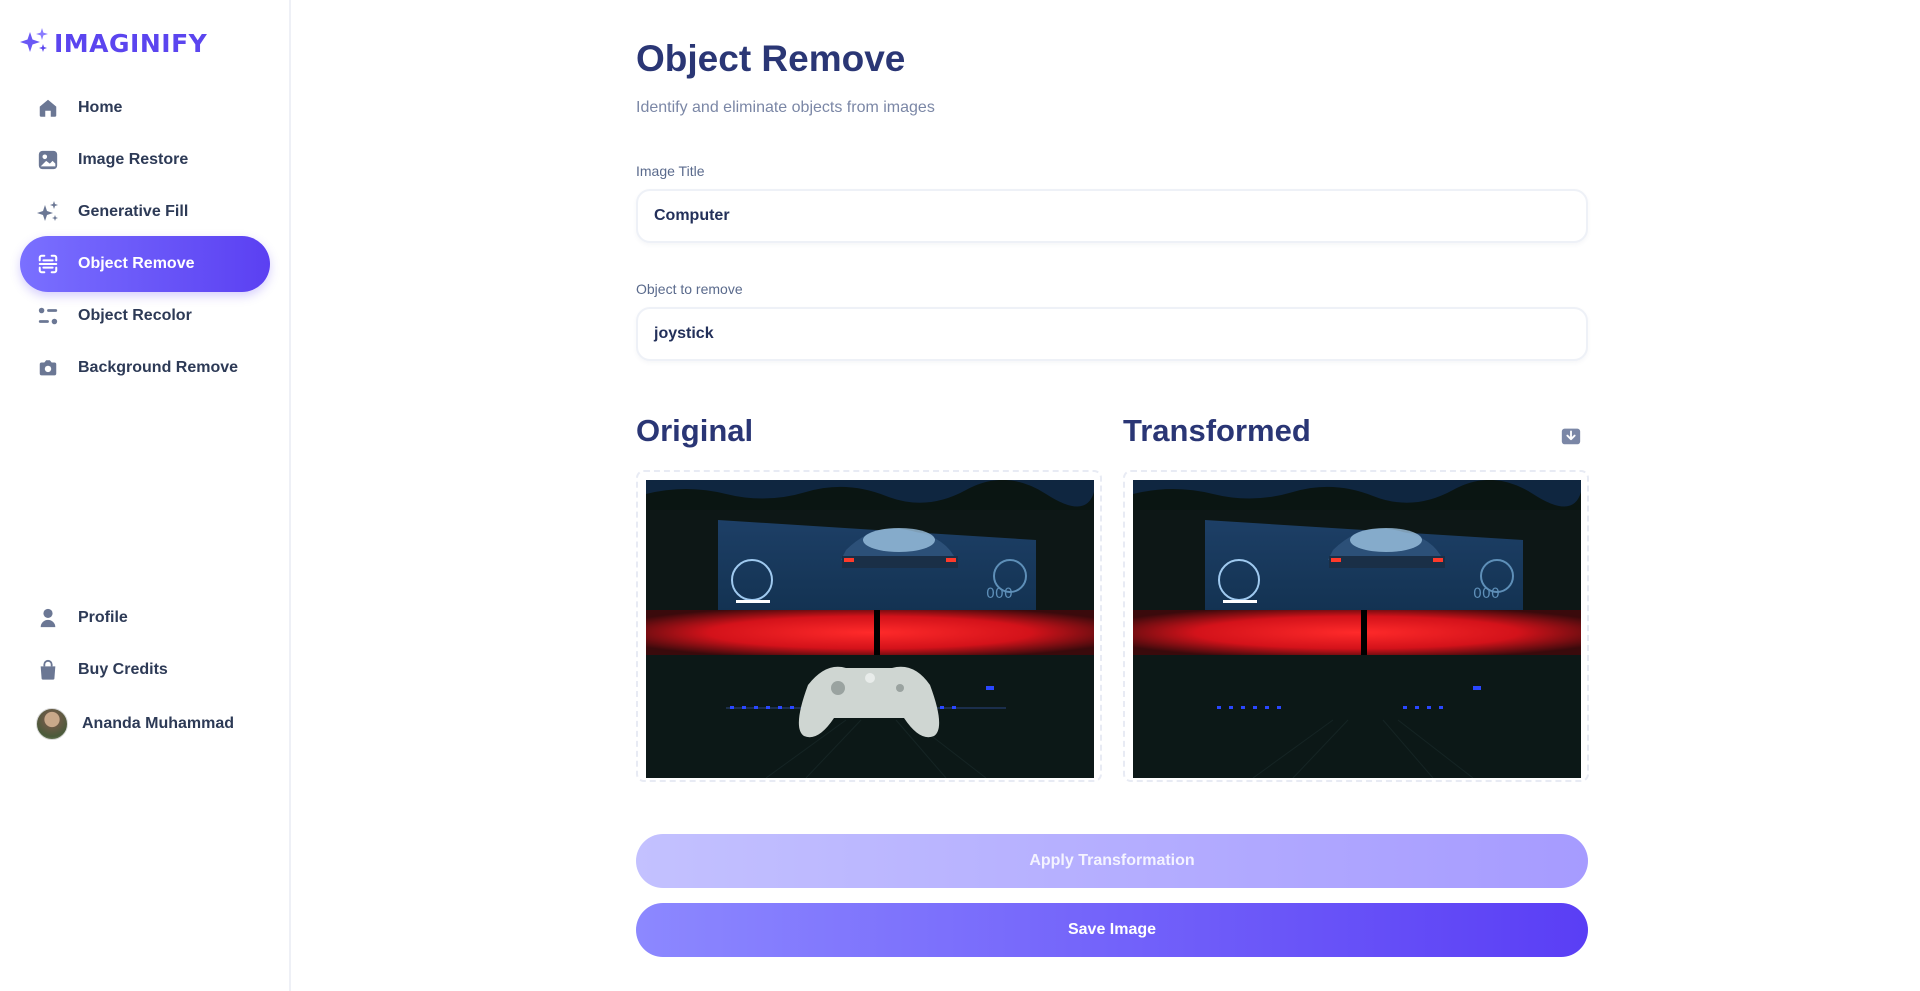 The image size is (1920, 991). Describe the element at coordinates (48, 108) in the screenshot. I see `home-icon` at that location.